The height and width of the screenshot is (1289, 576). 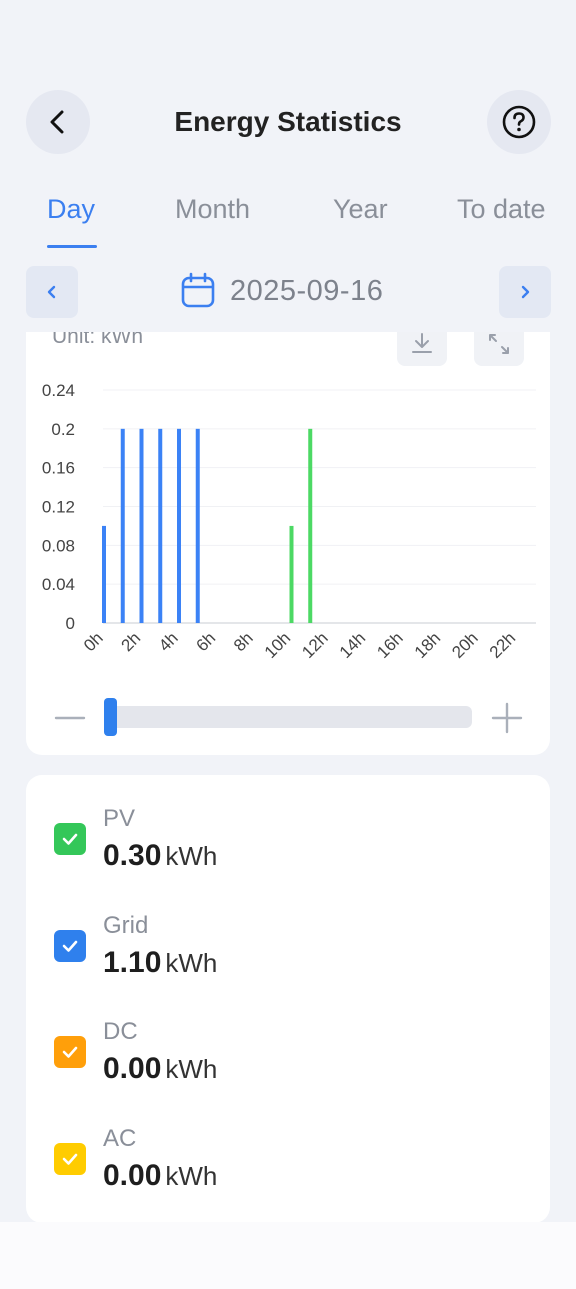 What do you see at coordinates (352, 644) in the screenshot?
I see `x-tick-label: 14h` at bounding box center [352, 644].